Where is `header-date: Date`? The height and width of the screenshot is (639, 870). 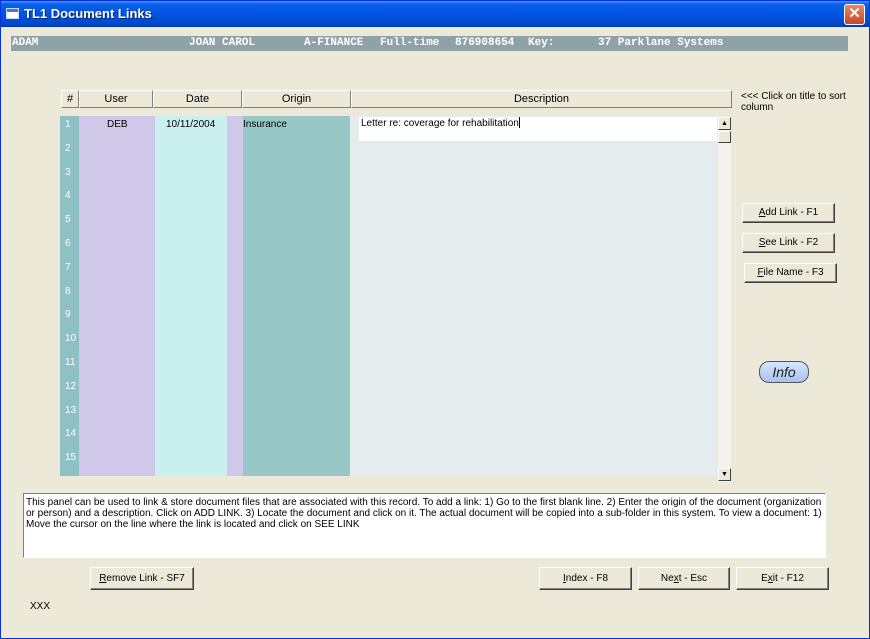
header-date: Date is located at coordinates (197, 99).